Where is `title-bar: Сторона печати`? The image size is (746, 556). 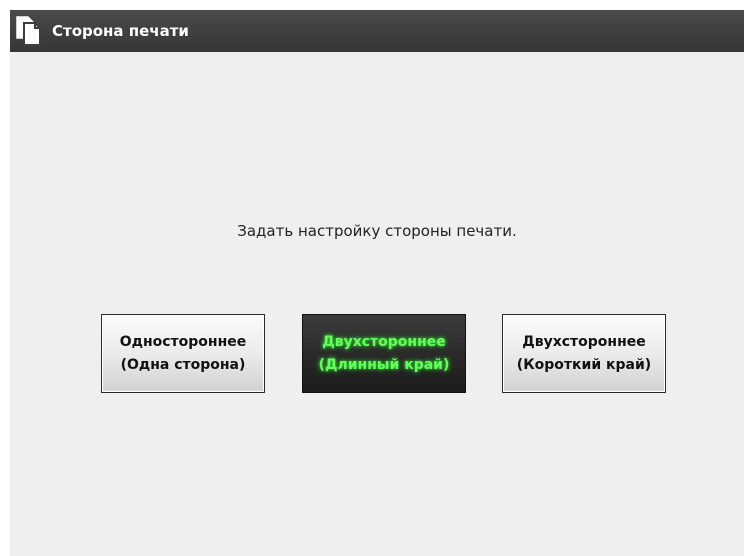
title-bar: Сторона печати is located at coordinates (377, 31).